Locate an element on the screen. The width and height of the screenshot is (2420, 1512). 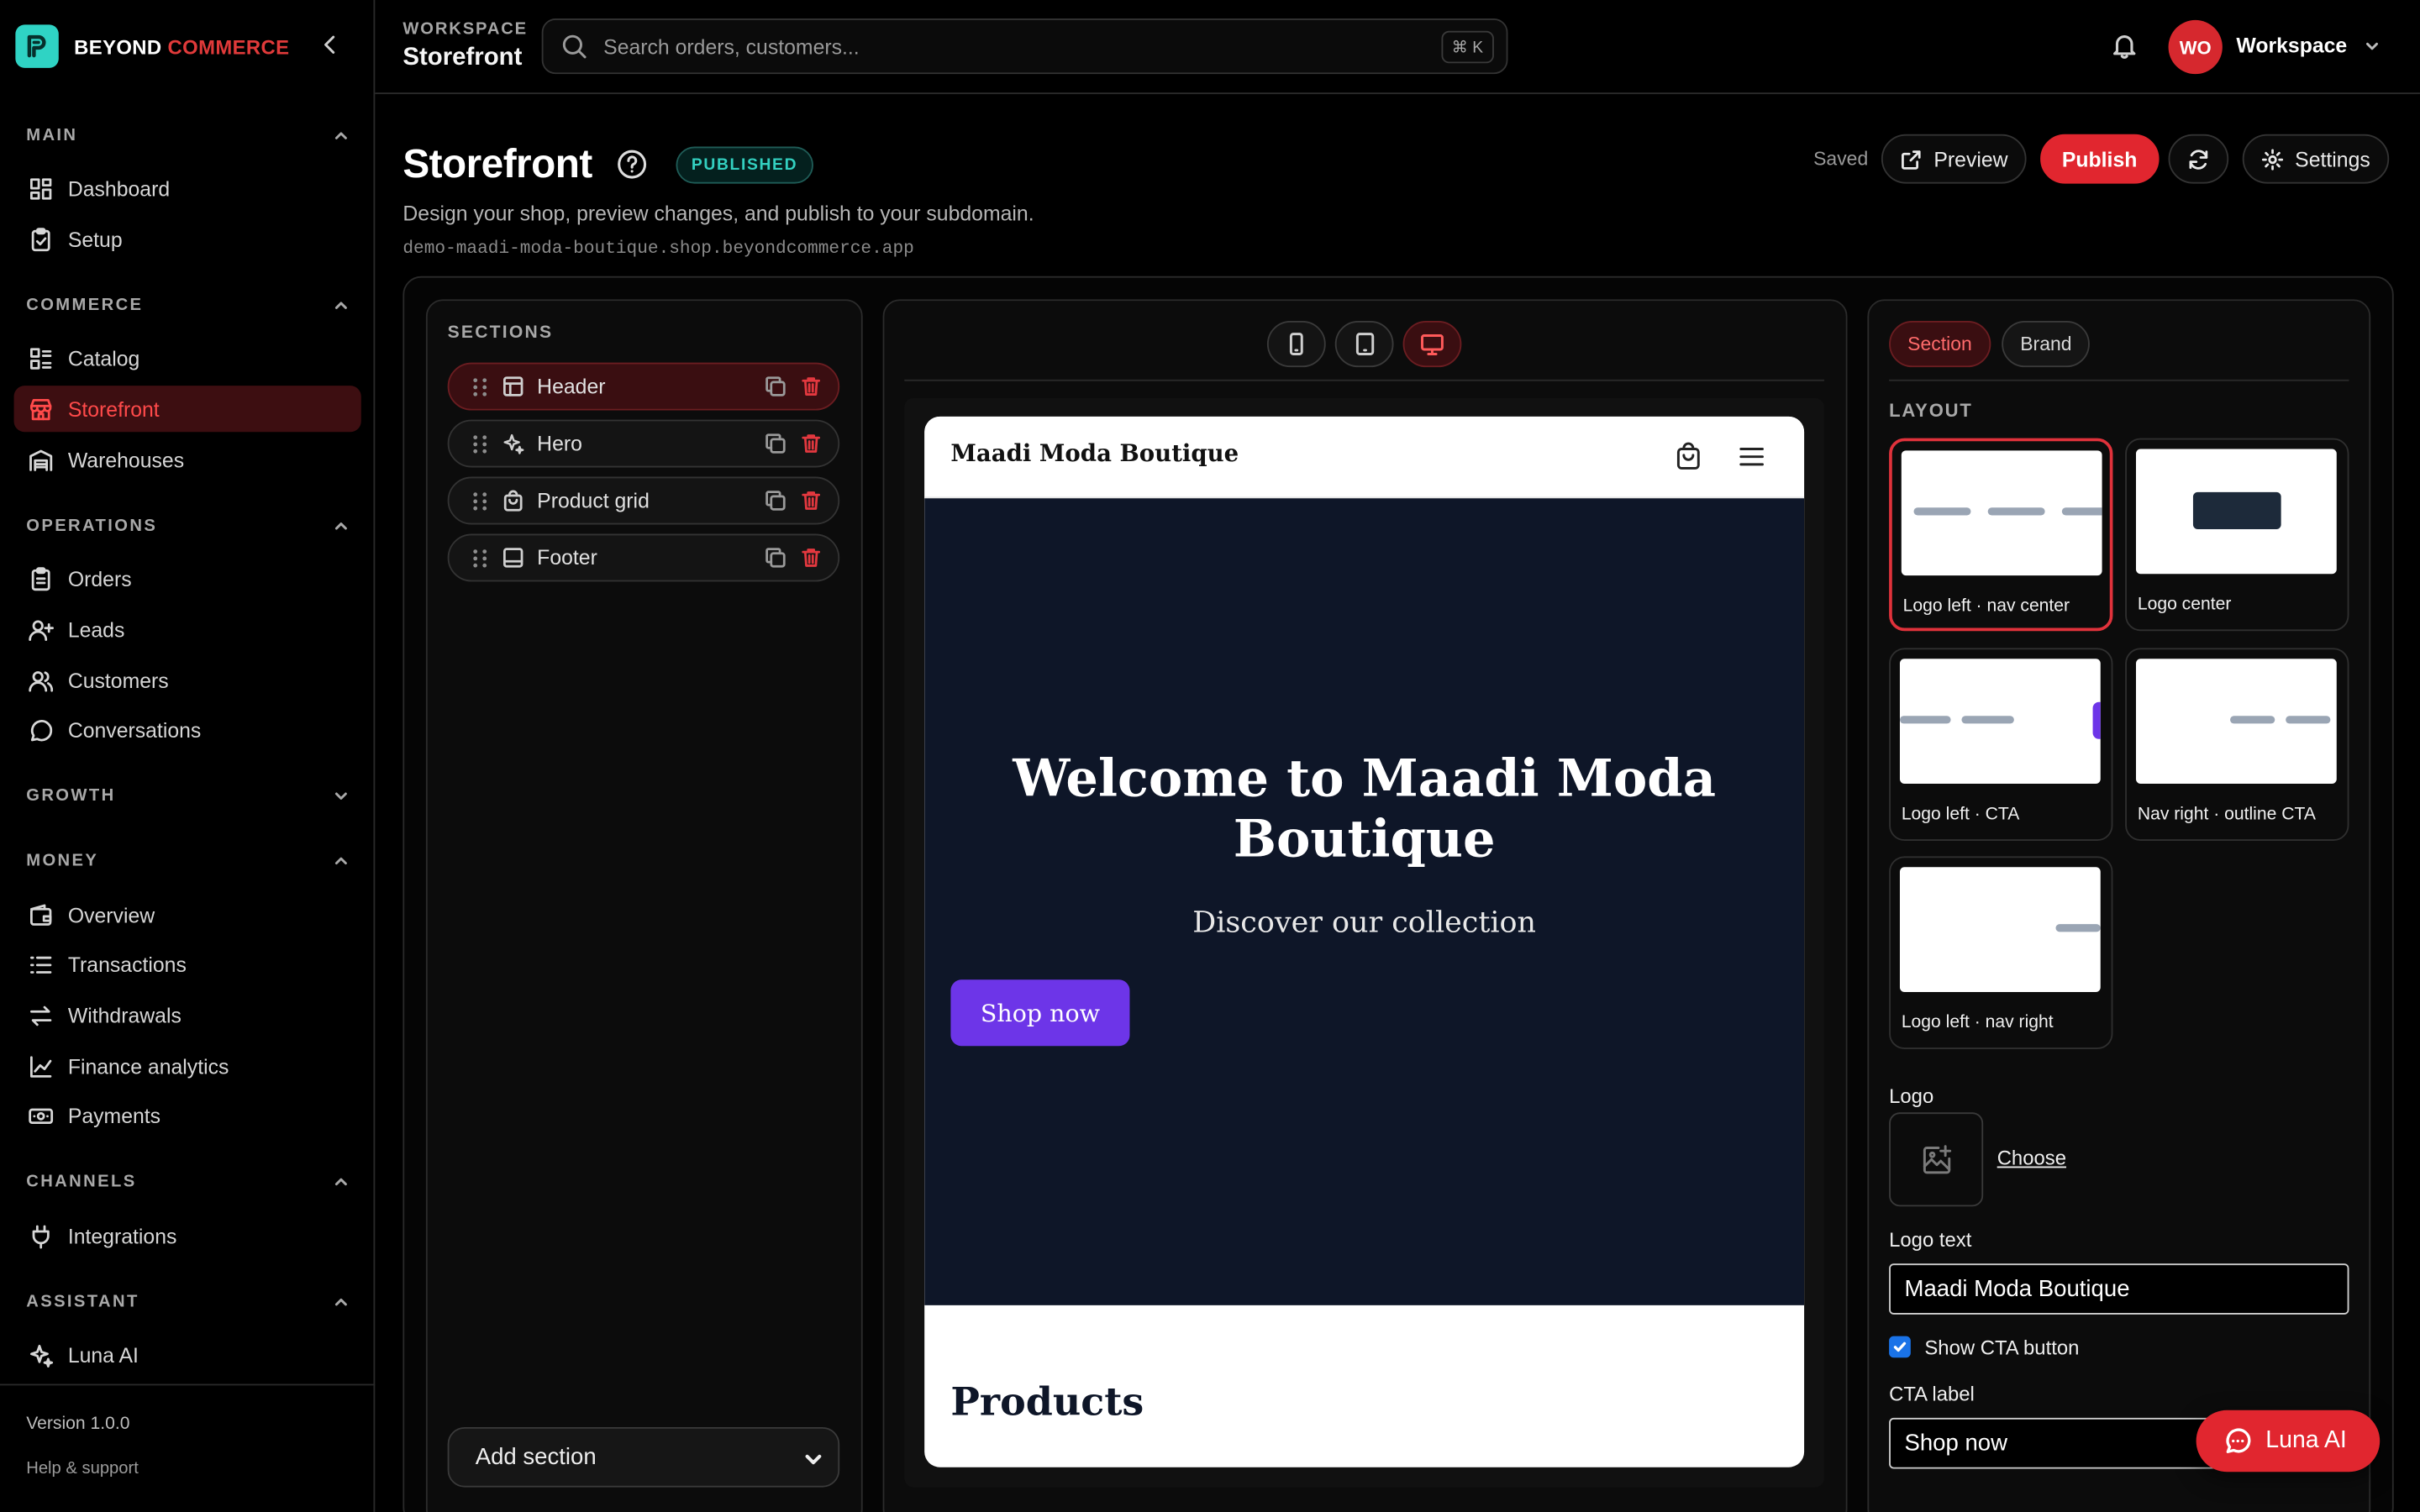
tab-section: Section is located at coordinates (1940, 344).